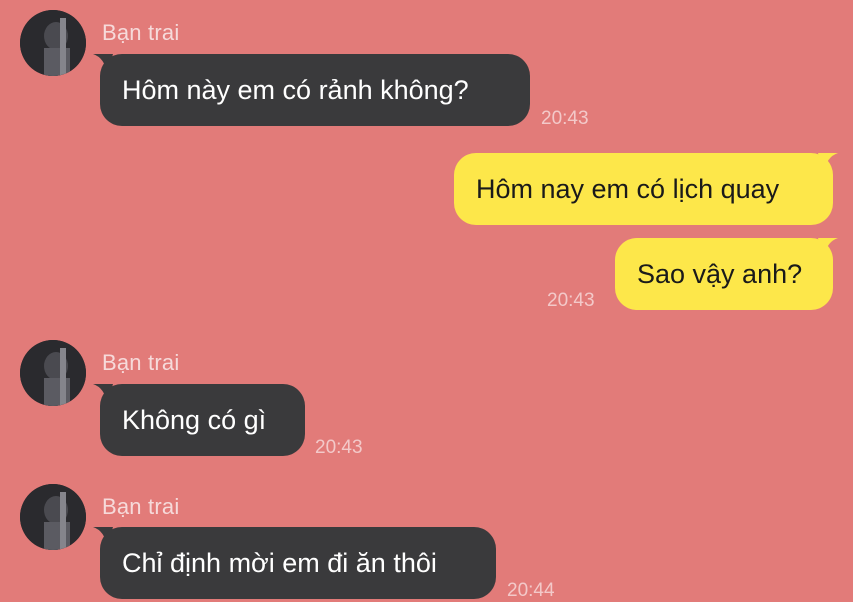 This screenshot has width=853, height=602. I want to click on message-bubble: Sao vậy anh?, so click(724, 274).